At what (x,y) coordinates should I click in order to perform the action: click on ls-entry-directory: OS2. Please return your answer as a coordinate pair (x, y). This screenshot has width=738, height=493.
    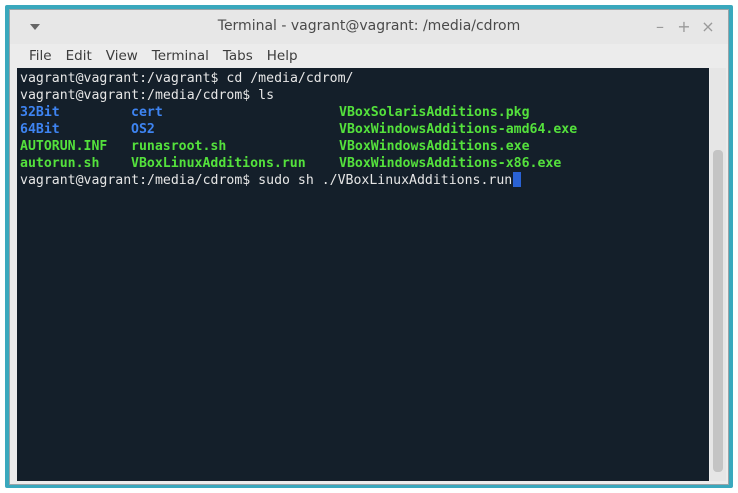
    Looking at the image, I should click on (143, 129).